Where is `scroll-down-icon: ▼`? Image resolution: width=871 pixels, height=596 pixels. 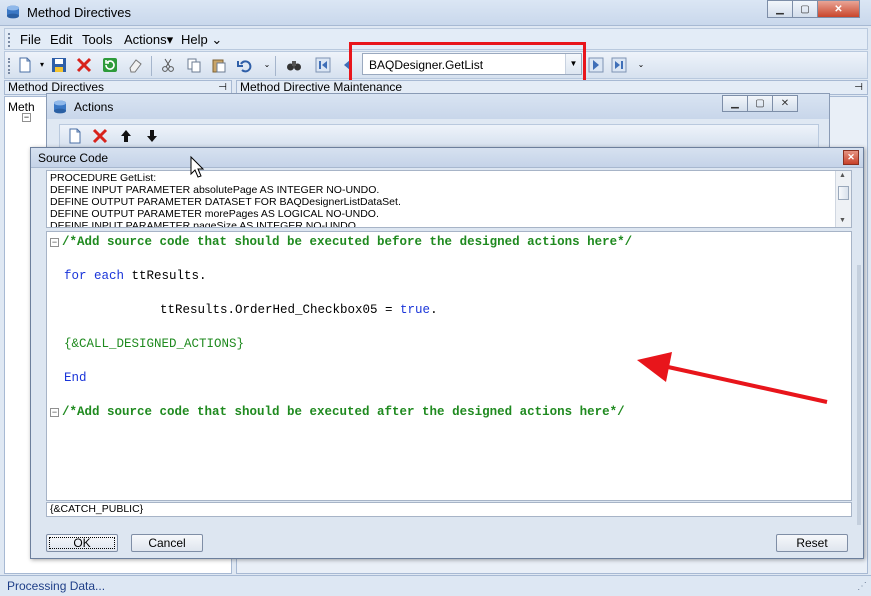 scroll-down-icon: ▼ is located at coordinates (842, 220).